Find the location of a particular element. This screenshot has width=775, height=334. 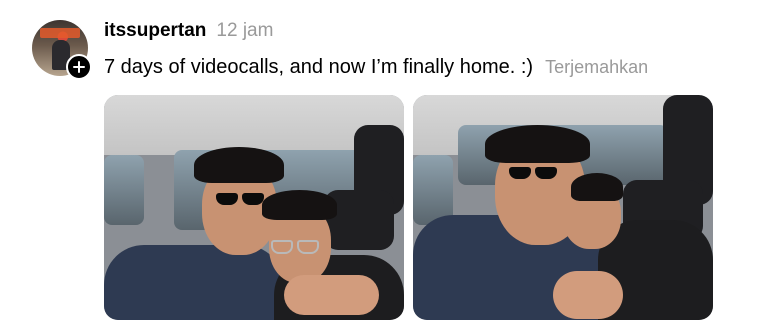

post-timestamp: 12 jam is located at coordinates (244, 31).